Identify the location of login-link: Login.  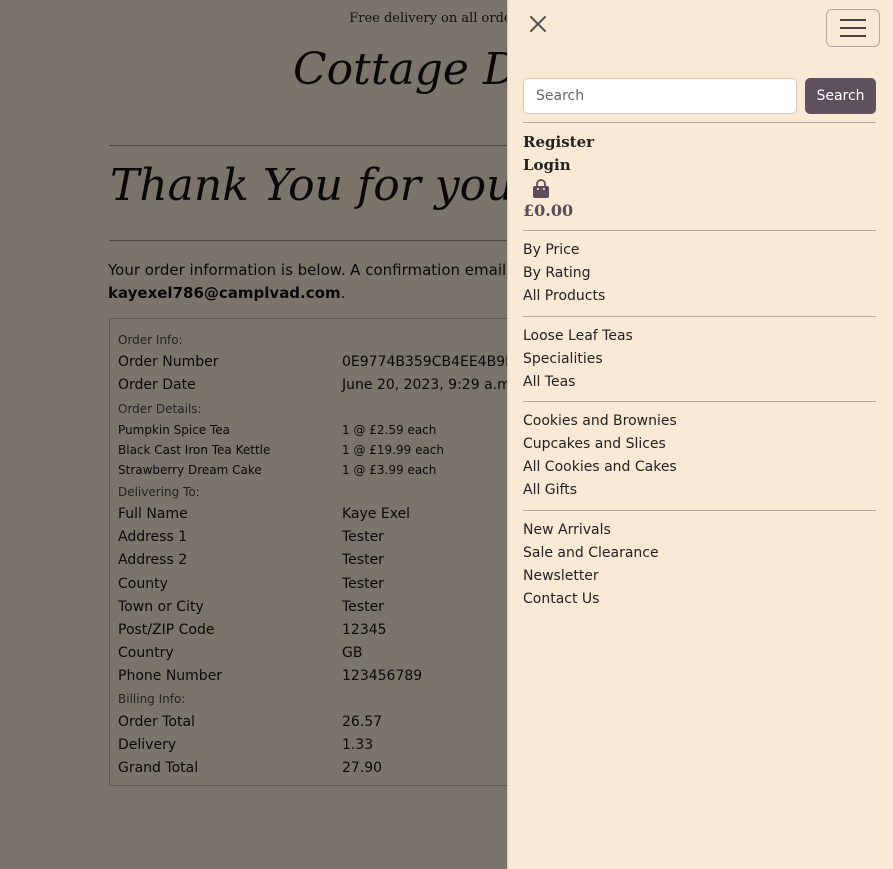
(547, 165).